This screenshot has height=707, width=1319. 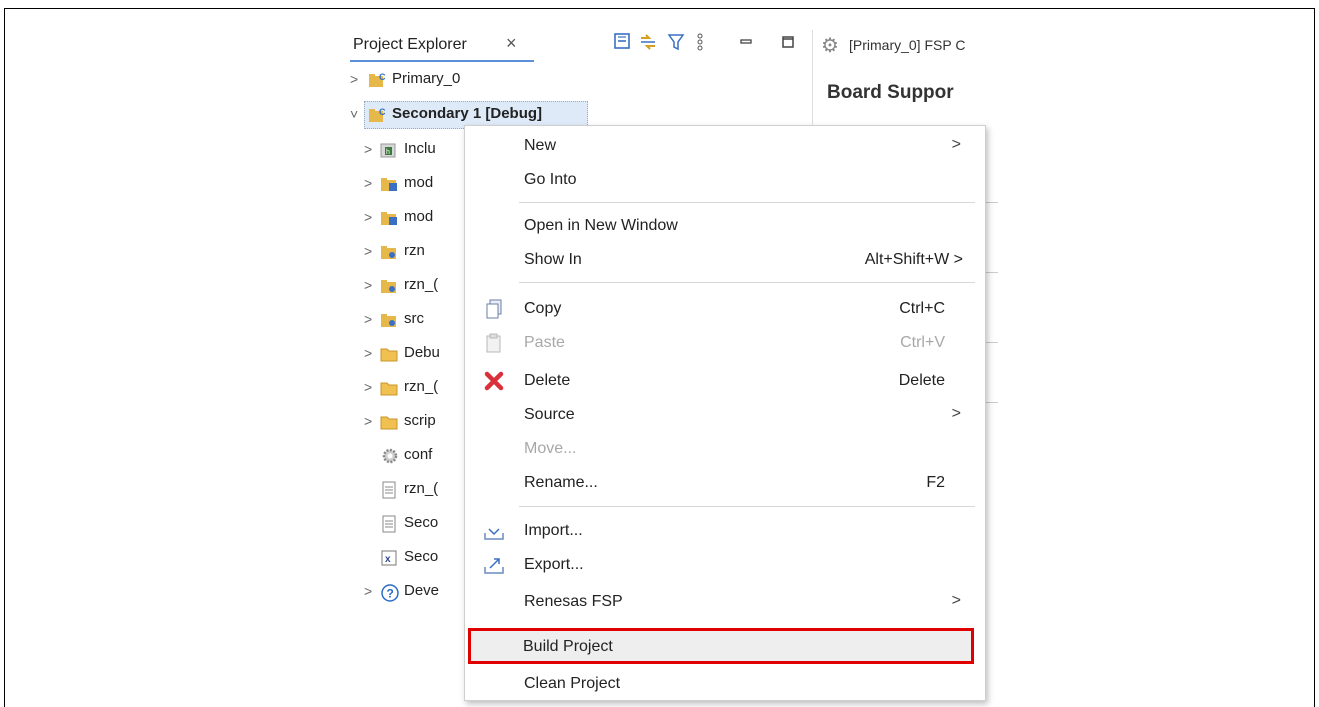 What do you see at coordinates (725, 343) in the screenshot?
I see `menu-item-paste: Paste Ctrl+V` at bounding box center [725, 343].